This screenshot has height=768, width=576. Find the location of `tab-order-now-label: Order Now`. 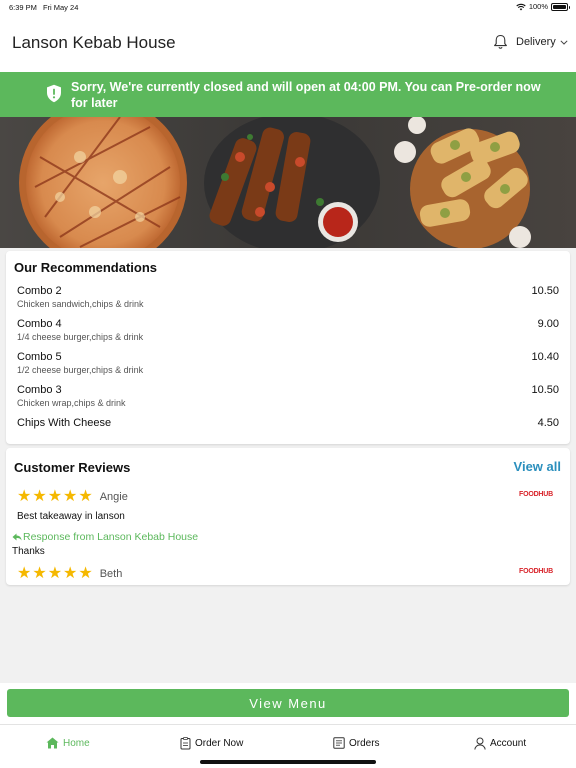

tab-order-now-label: Order Now is located at coordinates (219, 743).